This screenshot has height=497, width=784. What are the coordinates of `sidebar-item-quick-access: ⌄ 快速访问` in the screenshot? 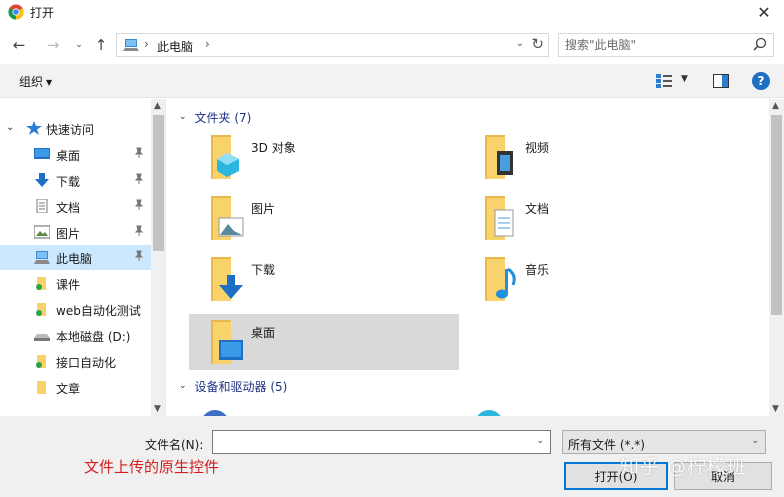 It's located at (75, 128).